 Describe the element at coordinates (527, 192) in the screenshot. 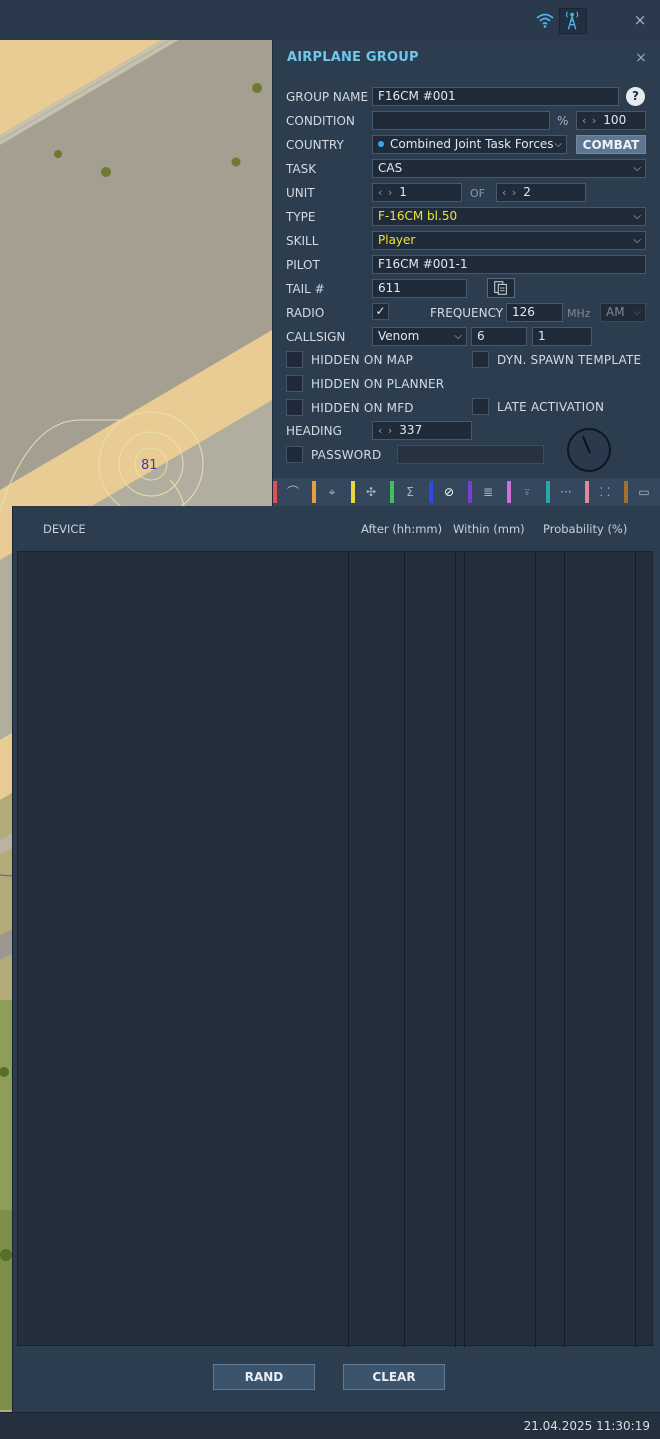

I see `unit-count-value: 2` at that location.